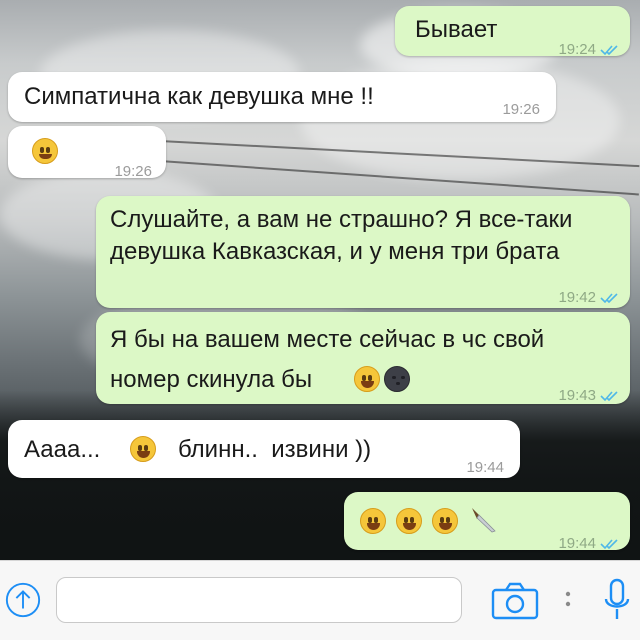  I want to click on message-input, so click(259, 600).